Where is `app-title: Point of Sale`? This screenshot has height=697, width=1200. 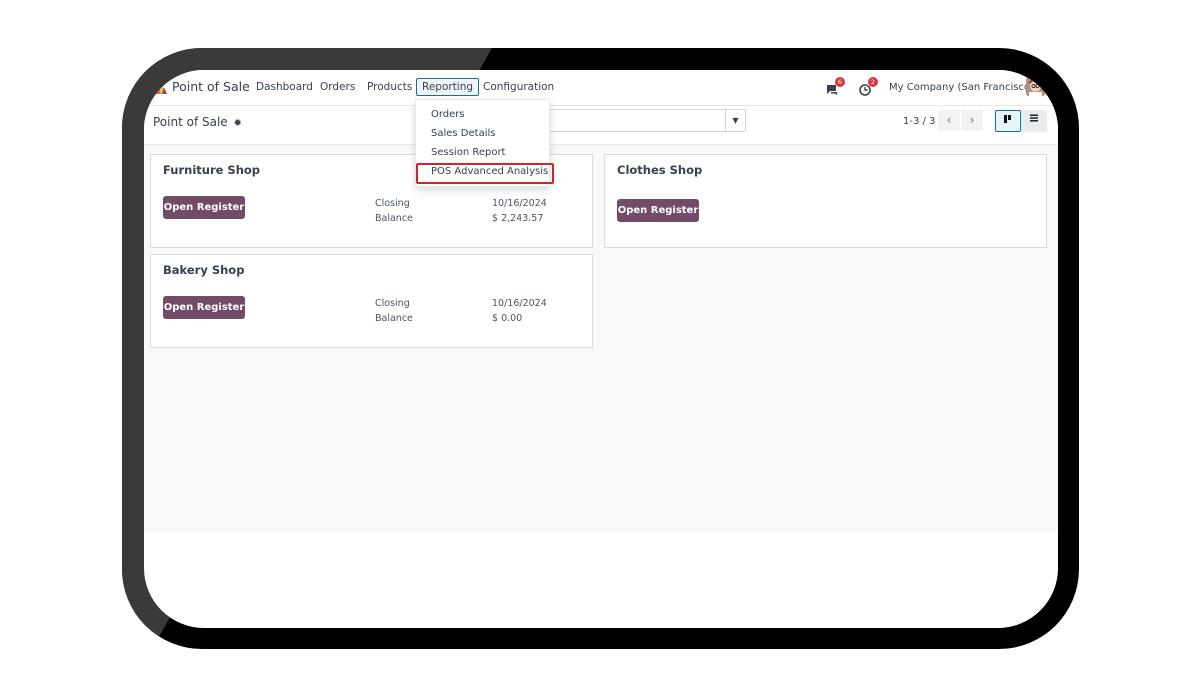
app-title: Point of Sale is located at coordinates (211, 86).